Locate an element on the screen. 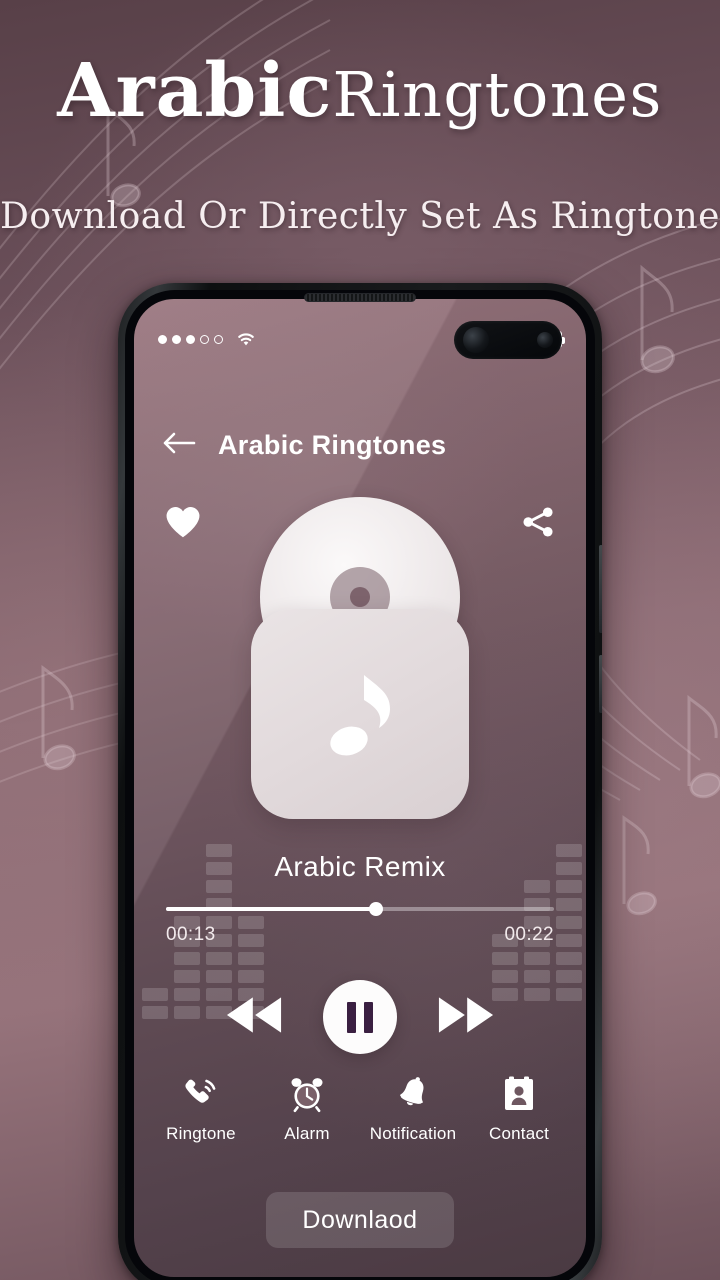  share-icon is located at coordinates (538, 524).